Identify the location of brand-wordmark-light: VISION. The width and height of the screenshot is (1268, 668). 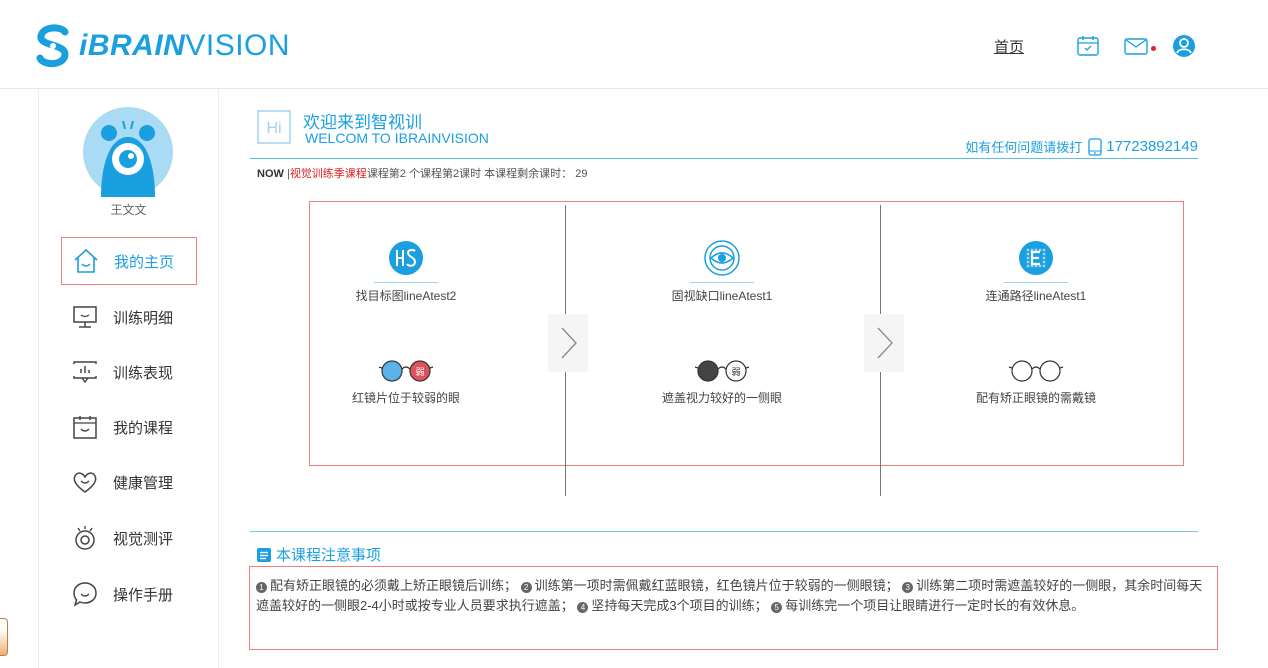
(238, 45).